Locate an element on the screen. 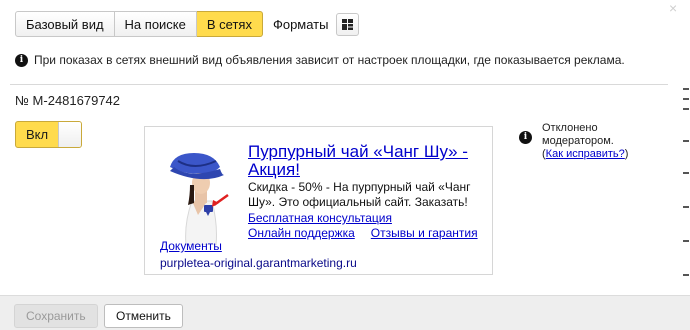 This screenshot has width=690, height=330. status-line1: Отклонено is located at coordinates (570, 128).